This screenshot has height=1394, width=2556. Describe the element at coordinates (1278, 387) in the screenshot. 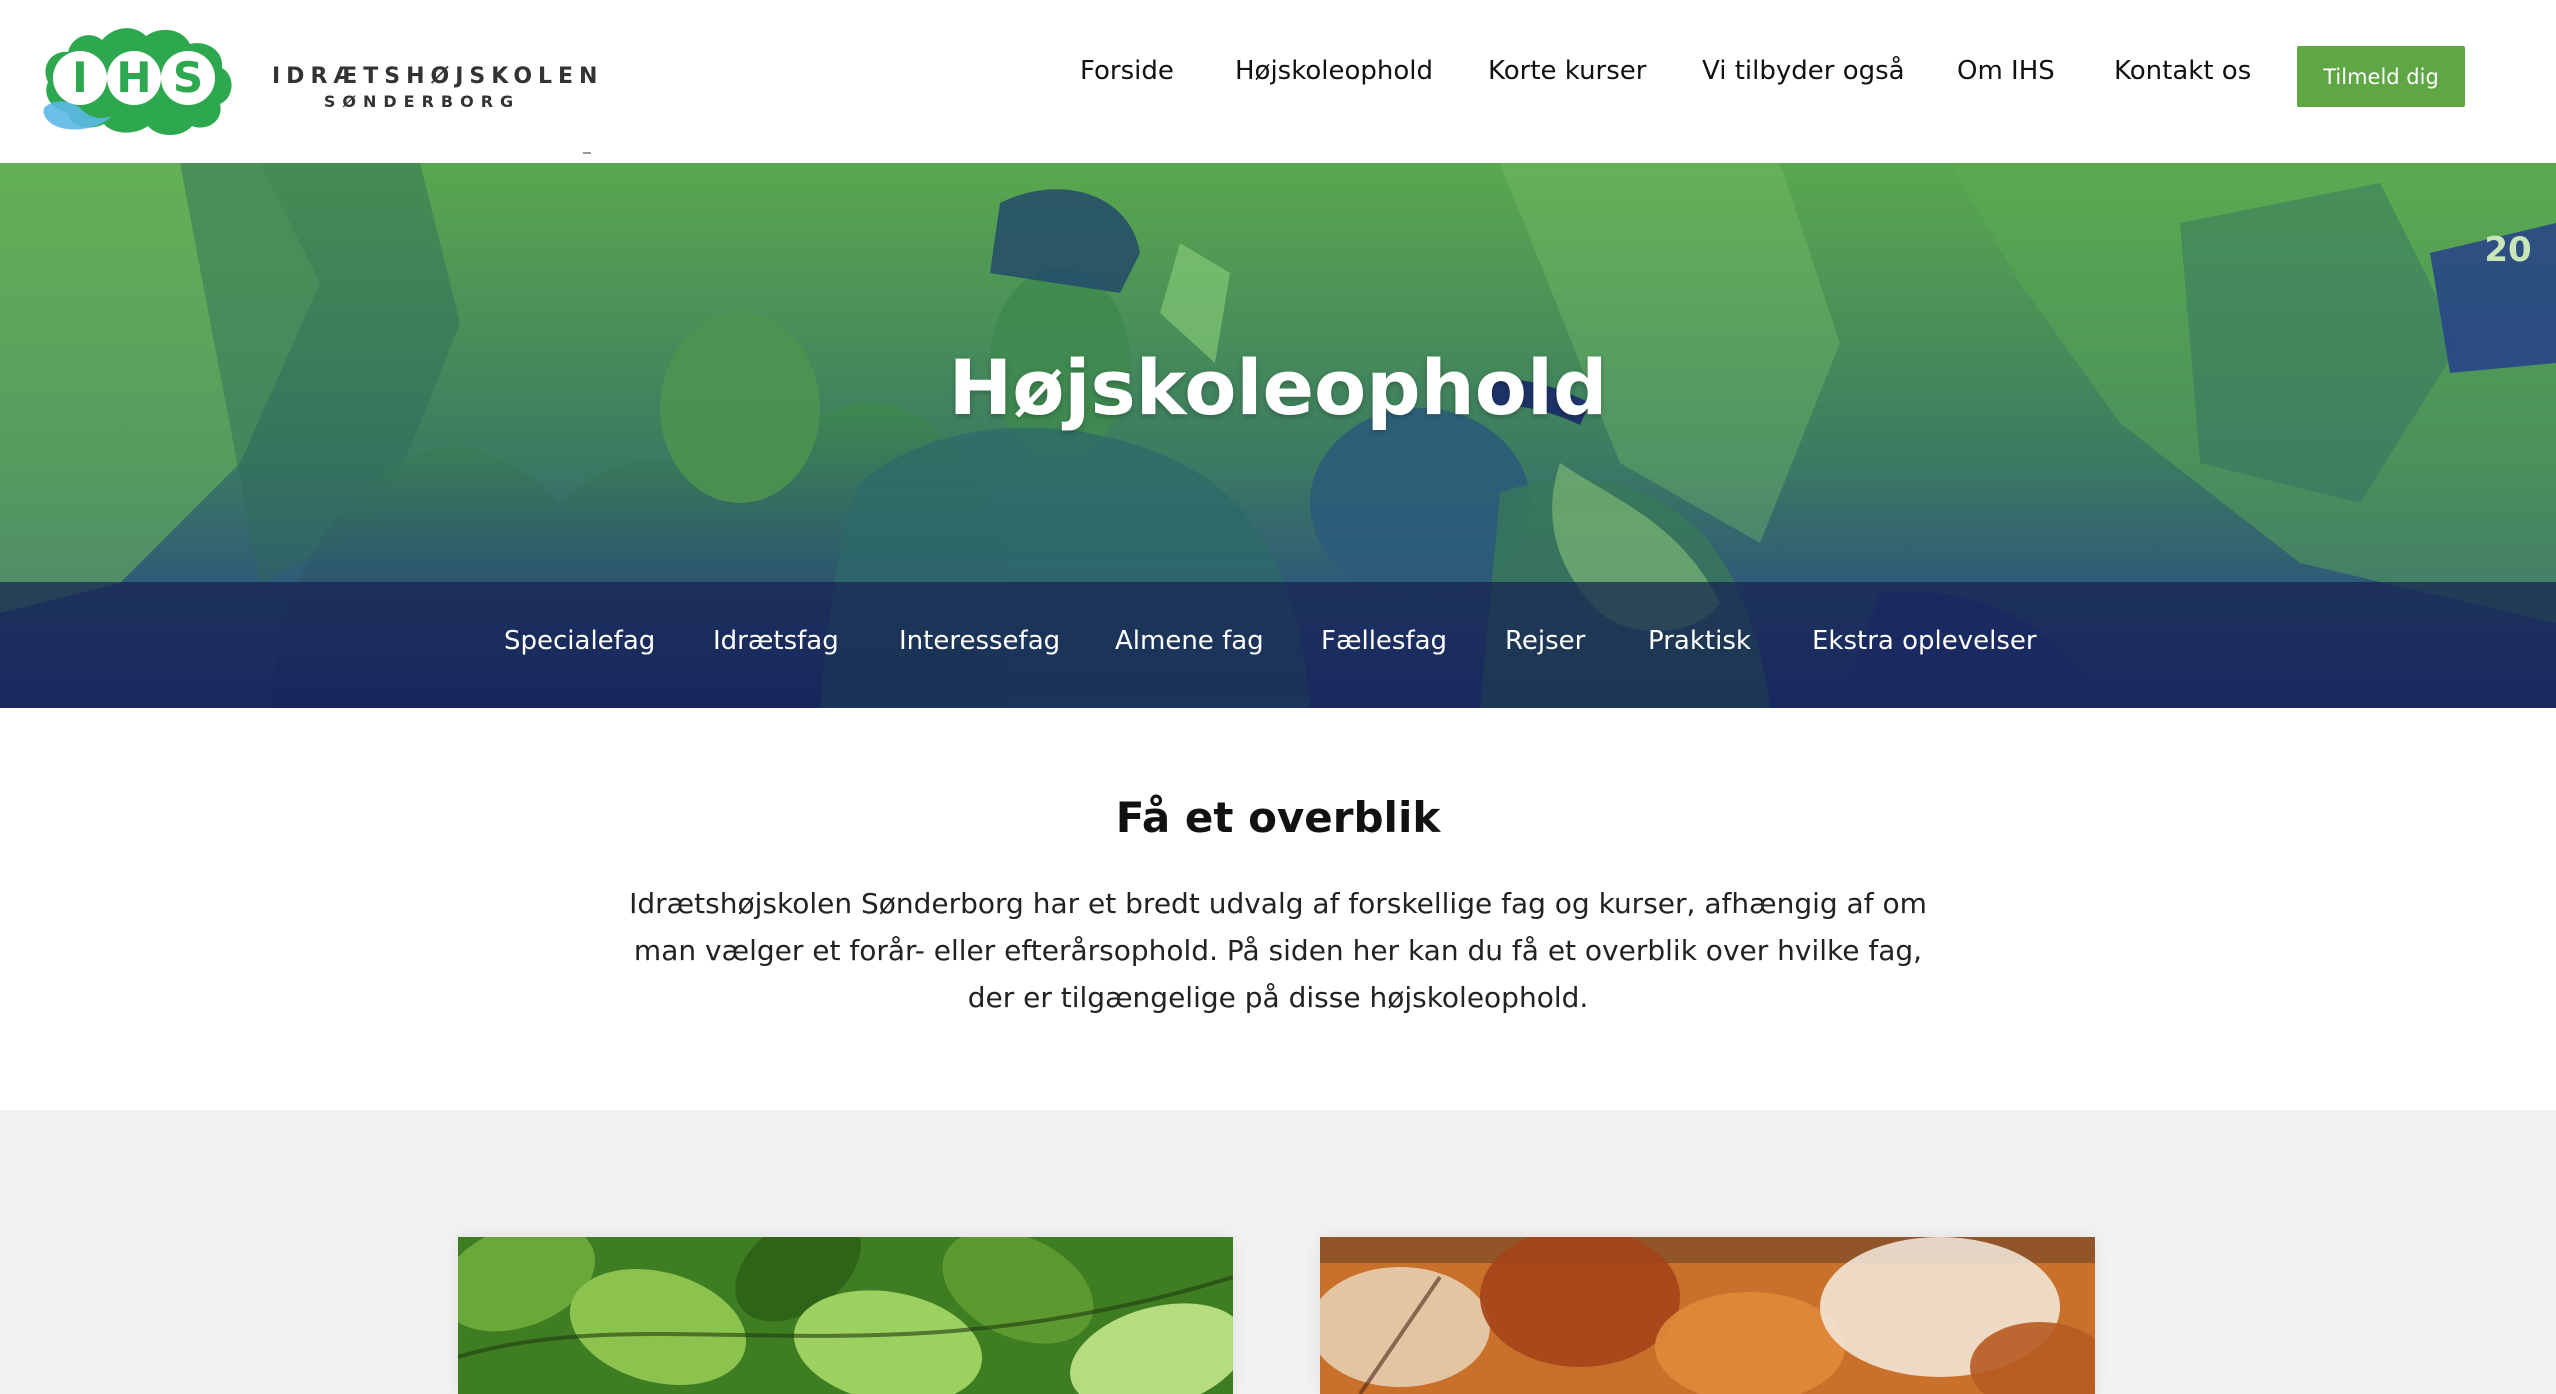

I see `page-title: Højskoleophold` at that location.